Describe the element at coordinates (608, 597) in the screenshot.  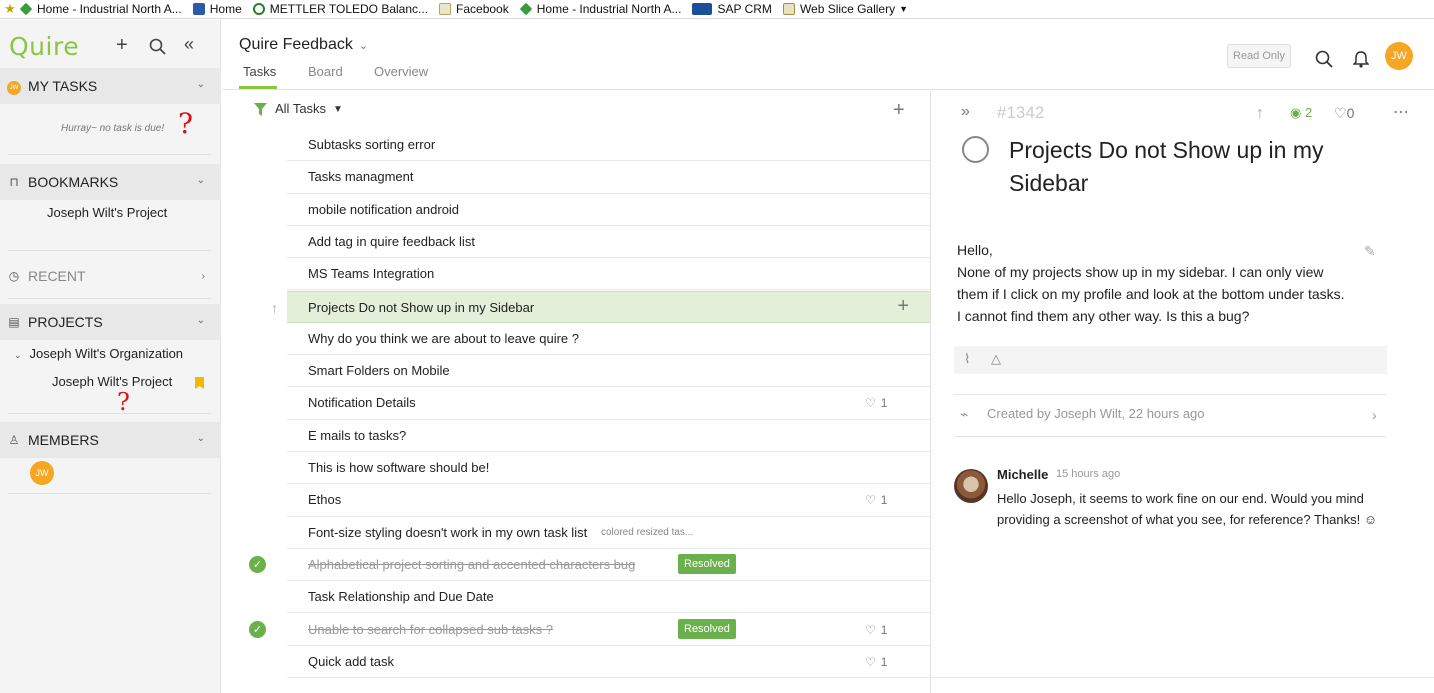
I see `task-row: Task Relationship and Due Date` at that location.